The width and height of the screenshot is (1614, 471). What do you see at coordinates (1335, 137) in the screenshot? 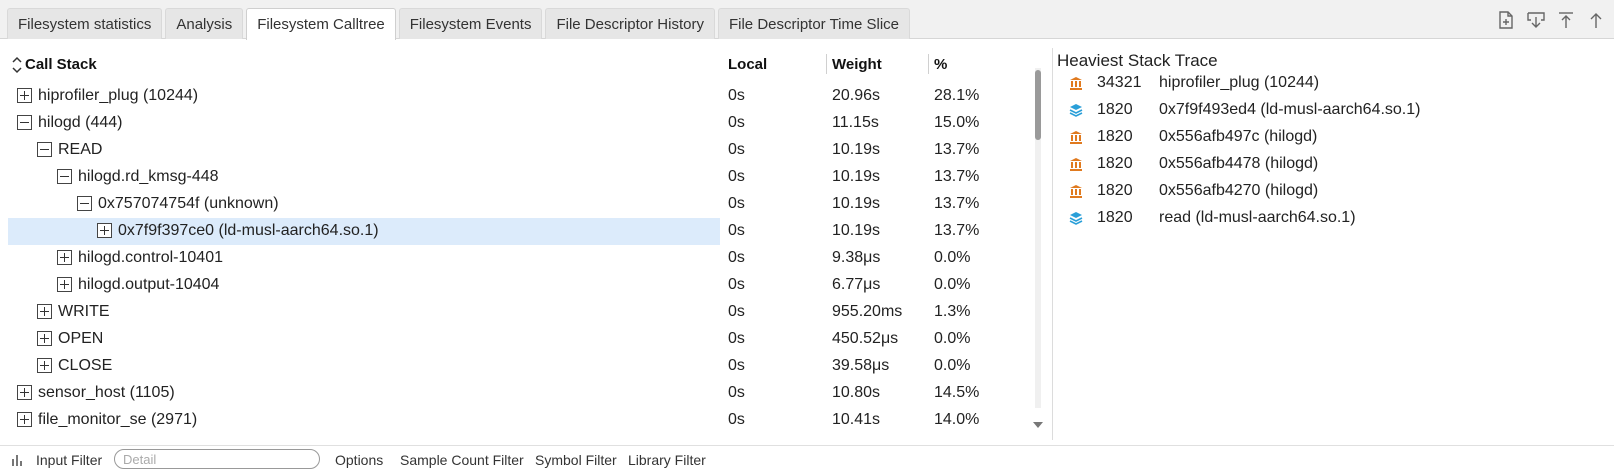
I see `list-item: 1820 0x556afb497c (hilogd)` at bounding box center [1335, 137].